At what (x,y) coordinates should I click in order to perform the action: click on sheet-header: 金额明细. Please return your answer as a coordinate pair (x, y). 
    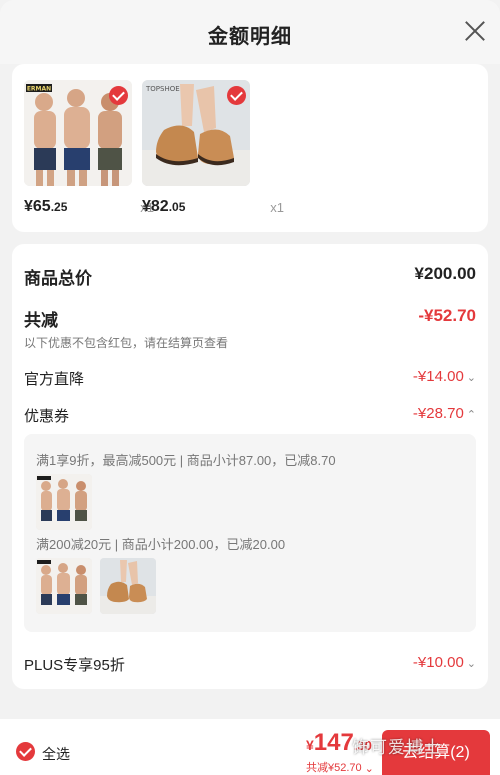
    Looking at the image, I should click on (250, 32).